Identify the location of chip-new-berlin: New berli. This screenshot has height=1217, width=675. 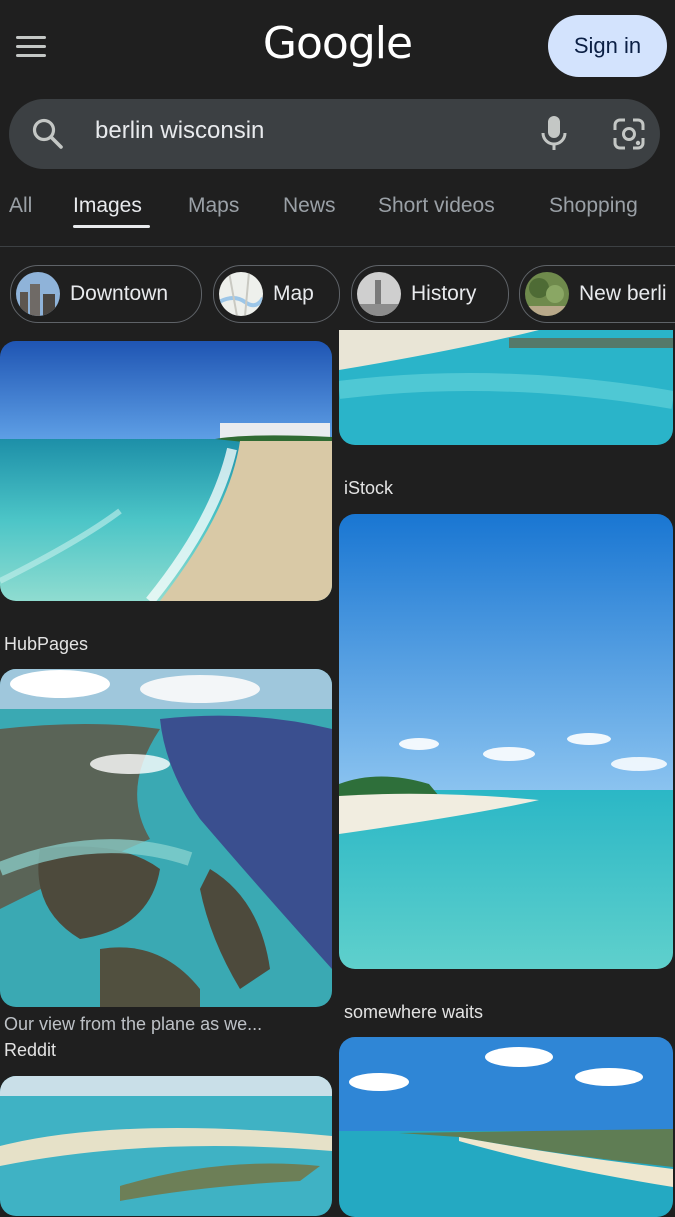
(597, 294).